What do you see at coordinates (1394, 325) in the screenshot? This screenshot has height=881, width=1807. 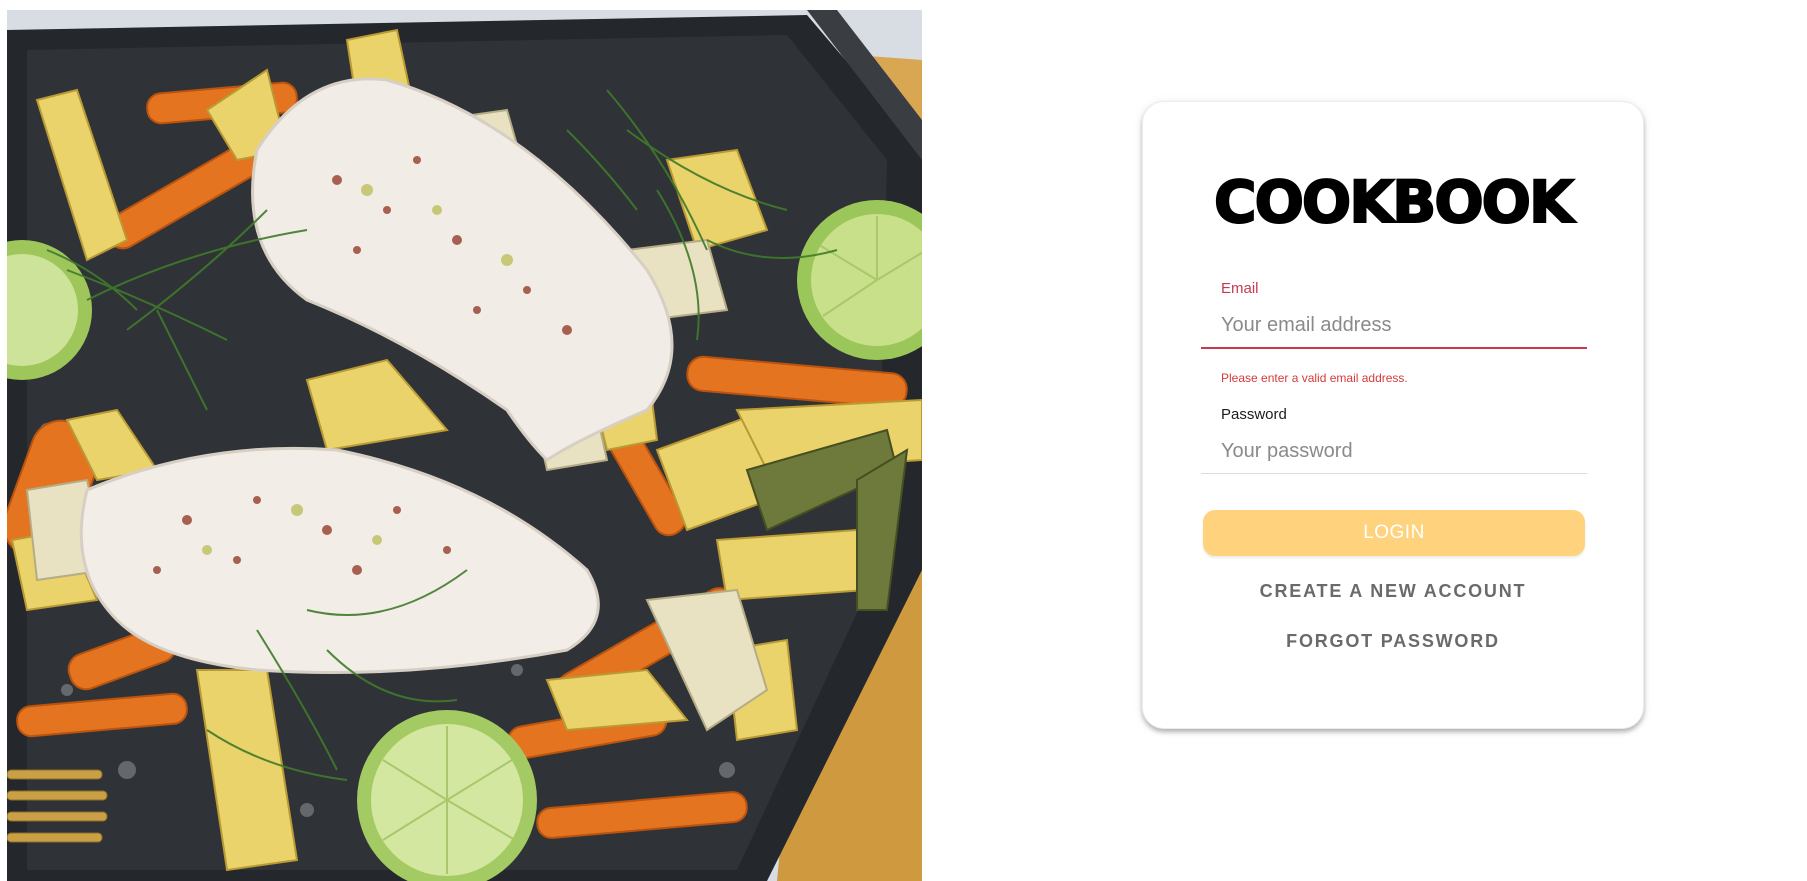 I see `email-input` at bounding box center [1394, 325].